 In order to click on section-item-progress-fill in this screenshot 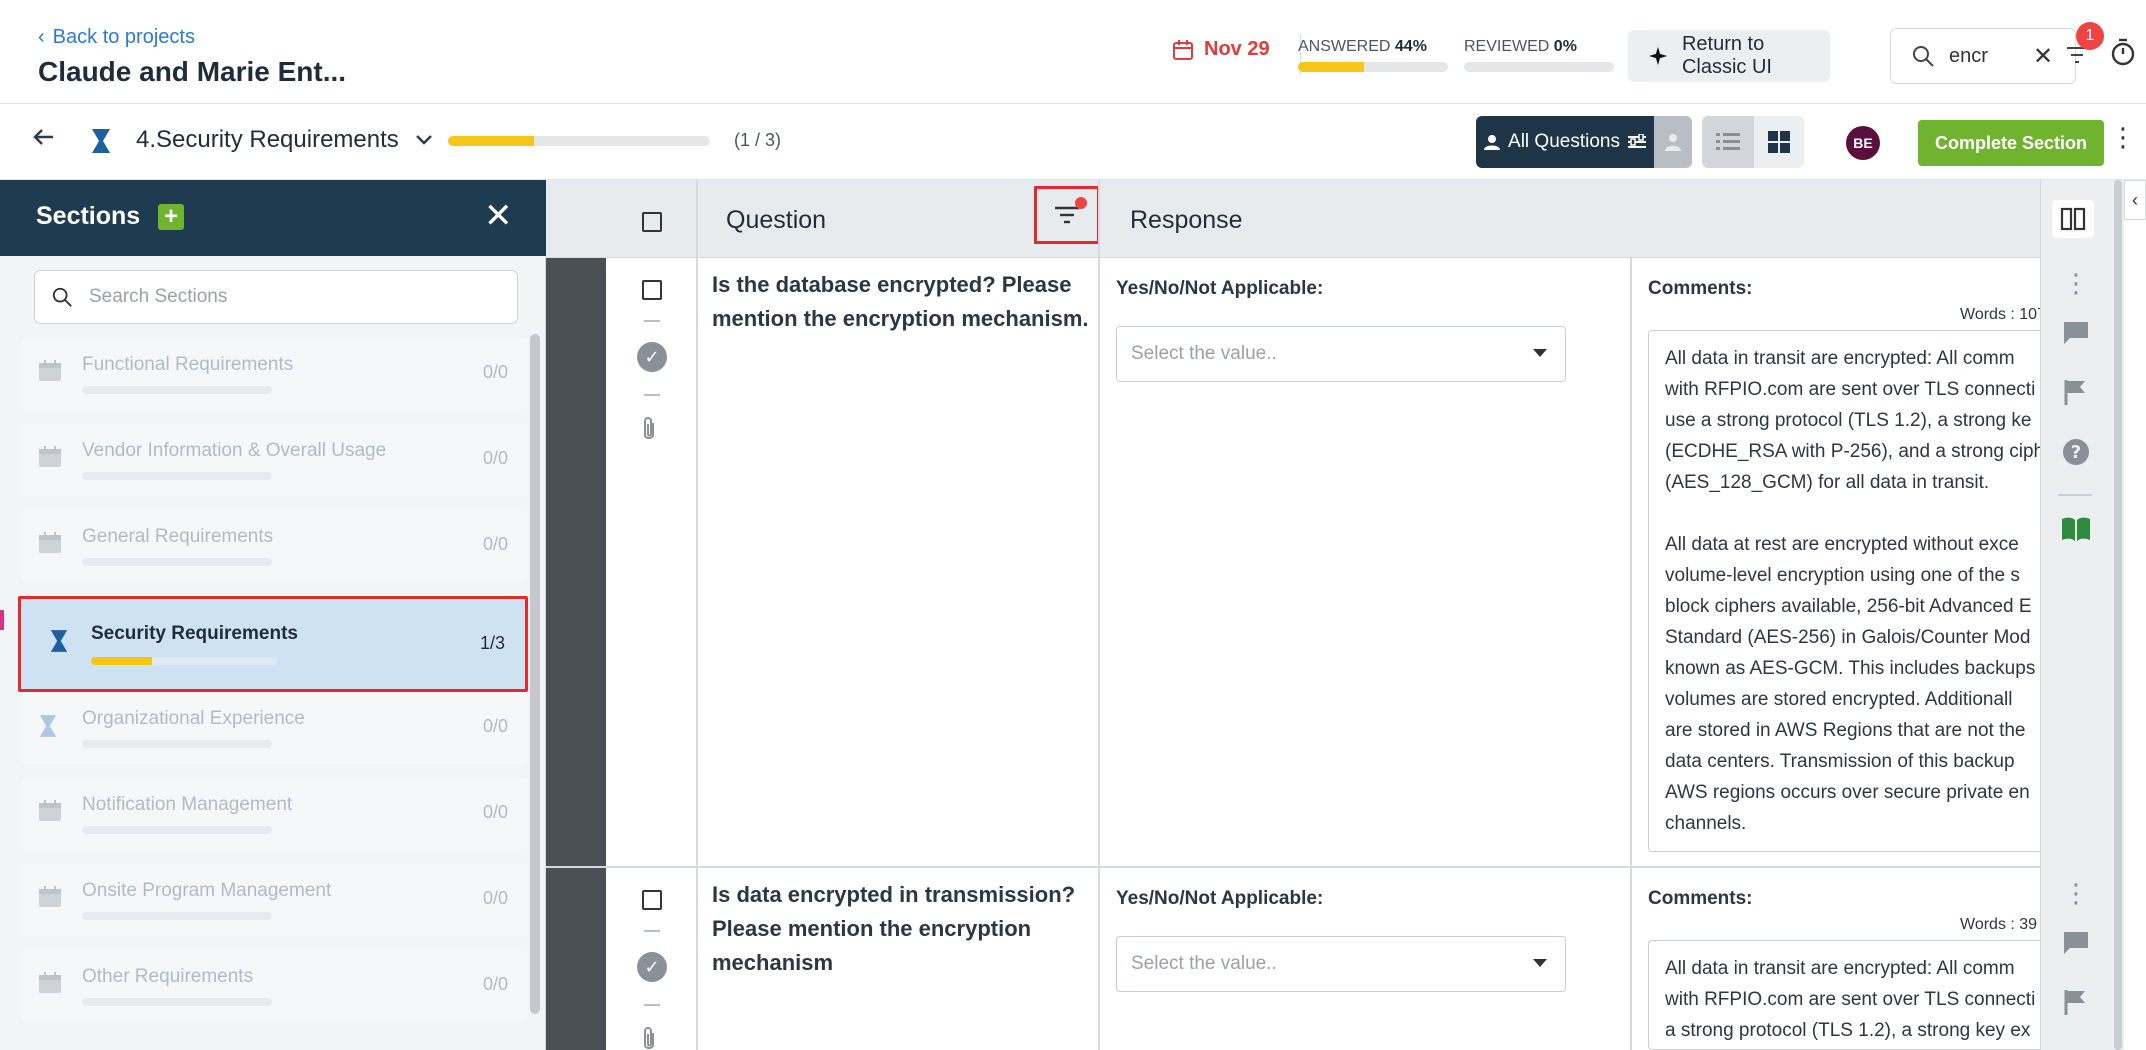, I will do `click(122, 661)`.